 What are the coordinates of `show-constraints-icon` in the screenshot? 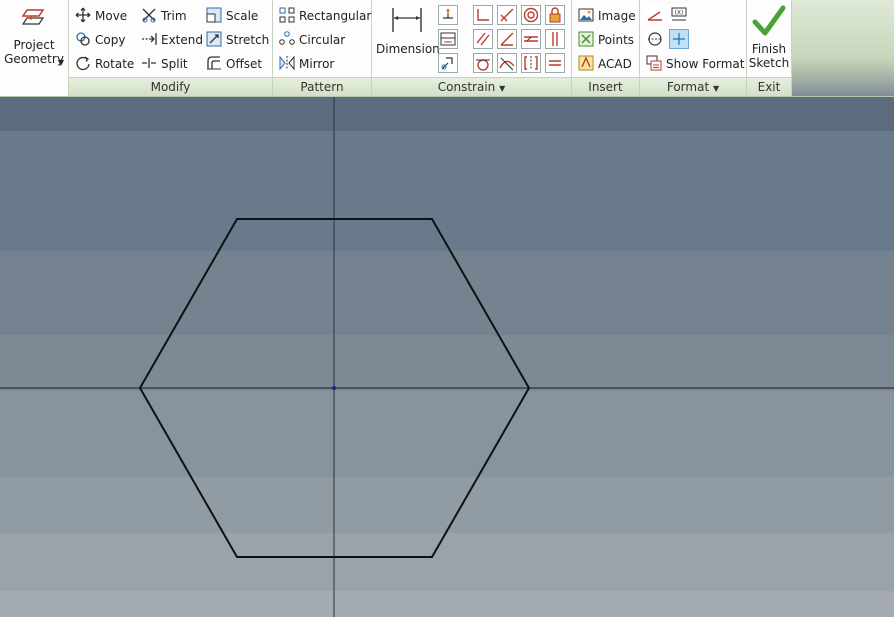 It's located at (448, 15).